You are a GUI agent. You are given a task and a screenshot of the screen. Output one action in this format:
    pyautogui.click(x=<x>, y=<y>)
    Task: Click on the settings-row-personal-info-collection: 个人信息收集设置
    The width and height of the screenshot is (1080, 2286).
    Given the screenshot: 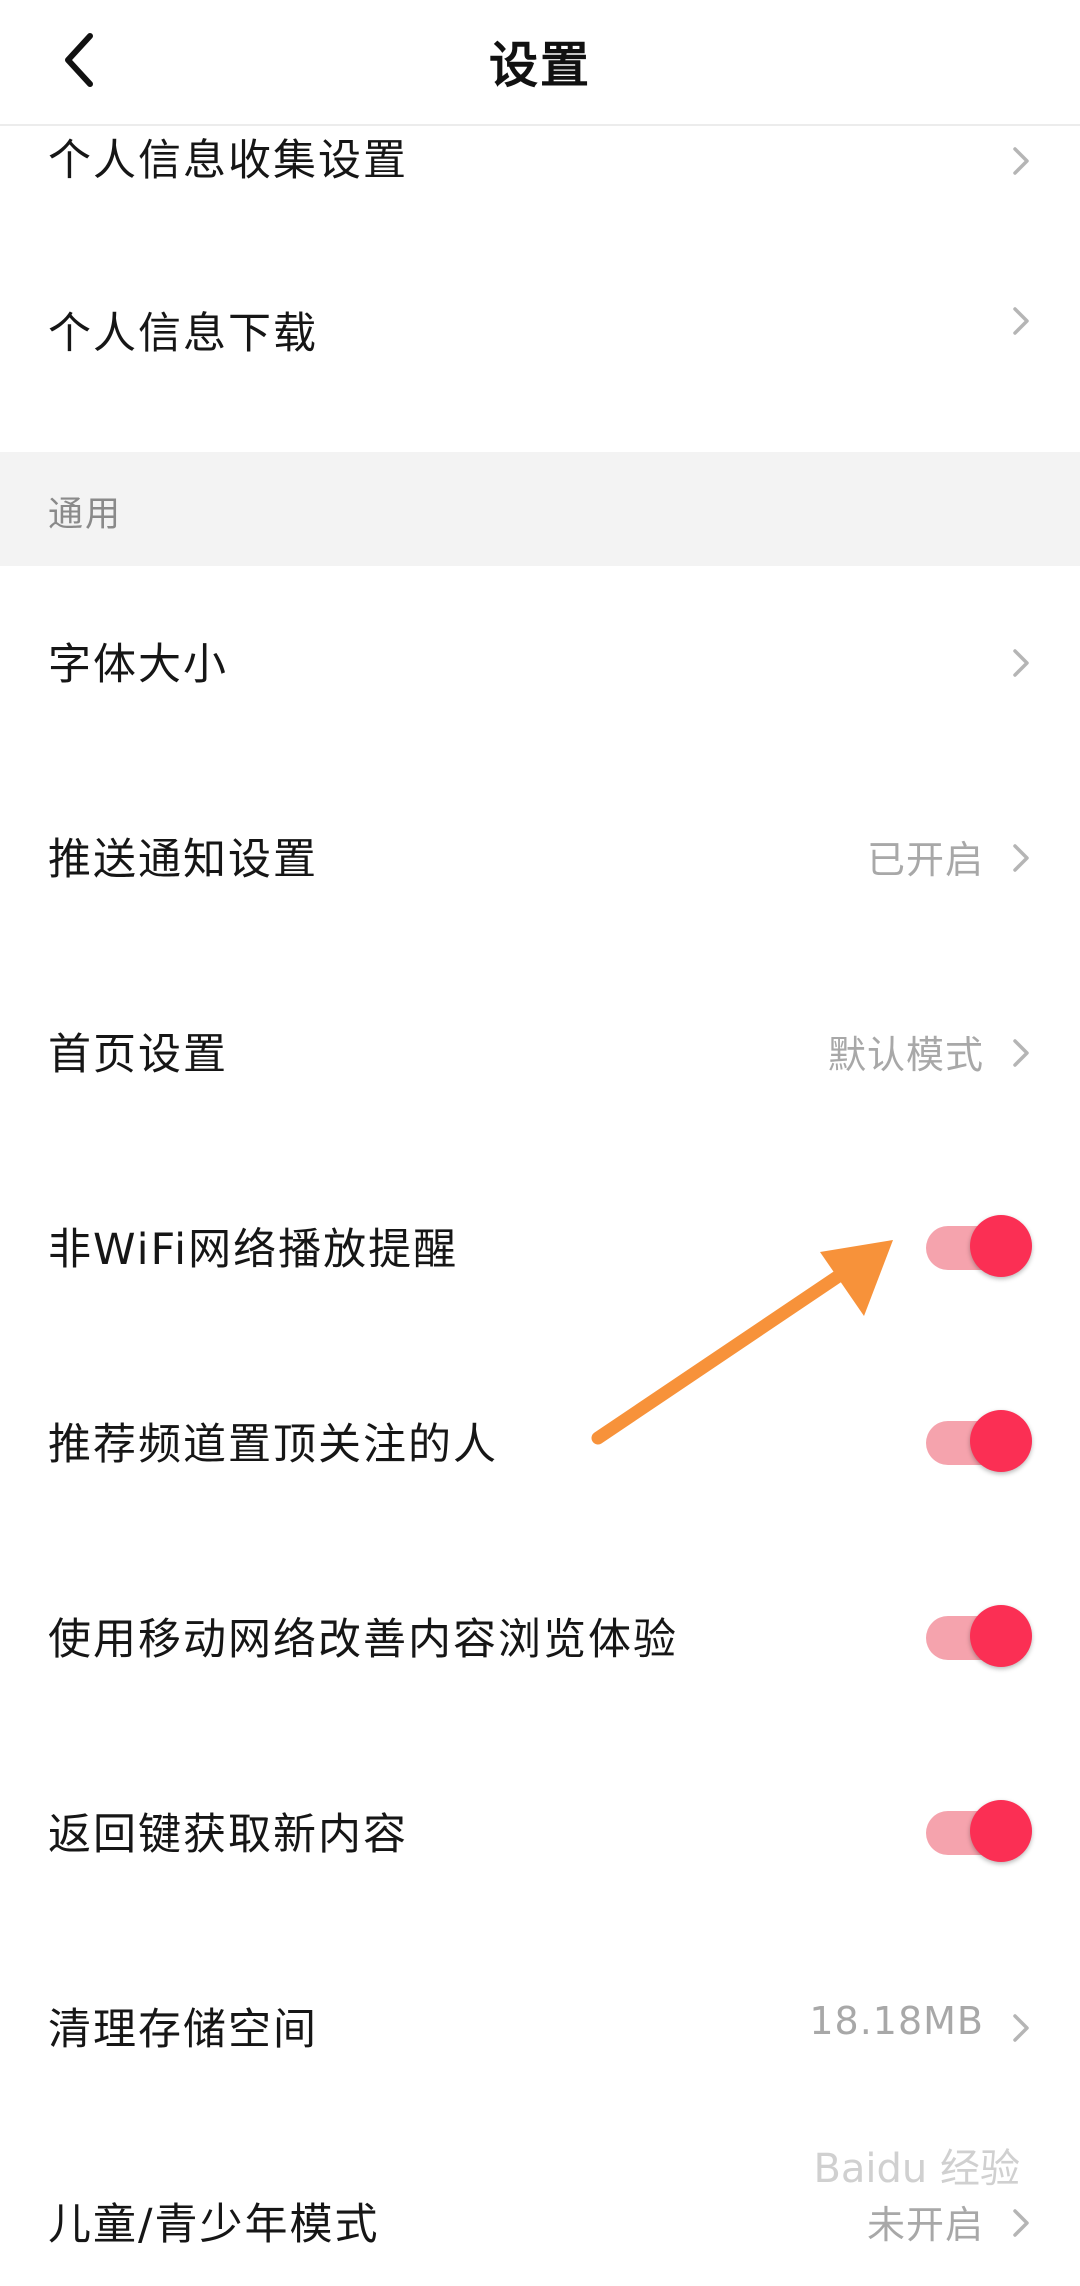 What is the action you would take?
    pyautogui.click(x=540, y=164)
    